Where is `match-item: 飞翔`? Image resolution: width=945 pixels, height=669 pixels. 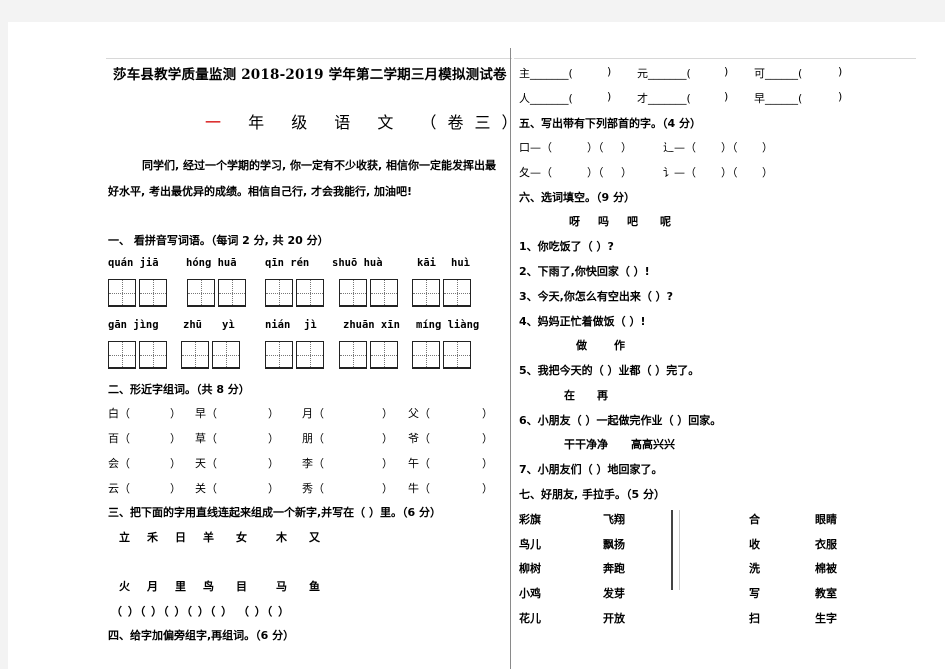 match-item: 飞翔 is located at coordinates (614, 519).